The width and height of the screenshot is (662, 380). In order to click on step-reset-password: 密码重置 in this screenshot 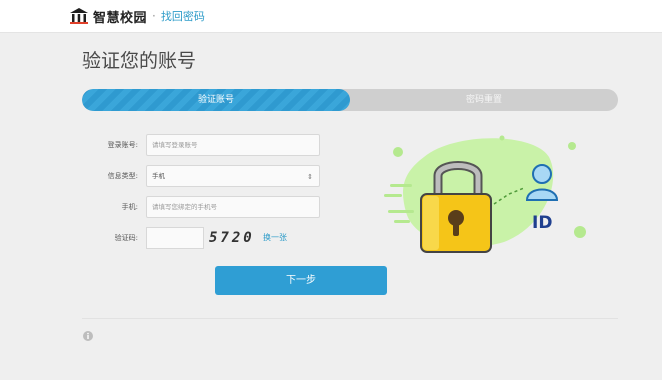, I will do `click(483, 100)`.